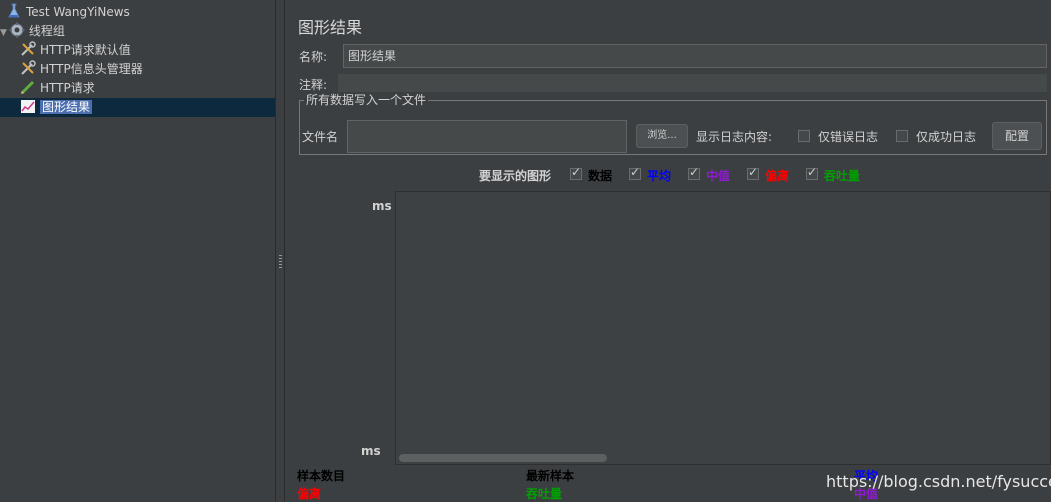 The image size is (1051, 502). I want to click on y-axis-bottom-label: ms, so click(371, 451).